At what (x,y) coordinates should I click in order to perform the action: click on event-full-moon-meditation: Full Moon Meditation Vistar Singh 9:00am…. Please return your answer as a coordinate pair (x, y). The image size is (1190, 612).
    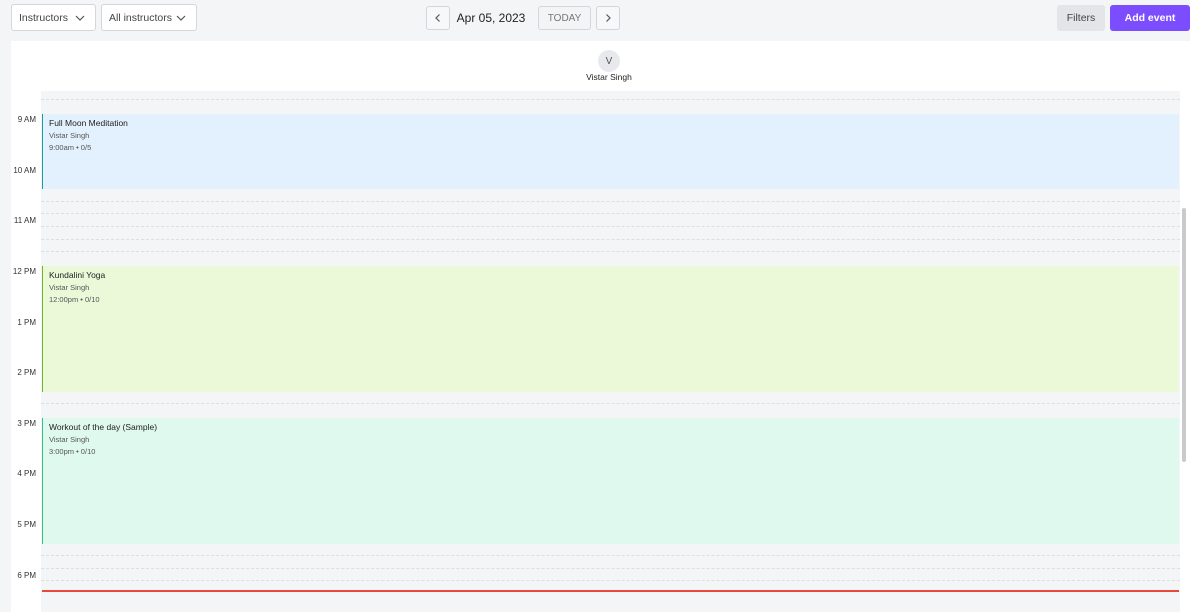
    Looking at the image, I should click on (610, 151).